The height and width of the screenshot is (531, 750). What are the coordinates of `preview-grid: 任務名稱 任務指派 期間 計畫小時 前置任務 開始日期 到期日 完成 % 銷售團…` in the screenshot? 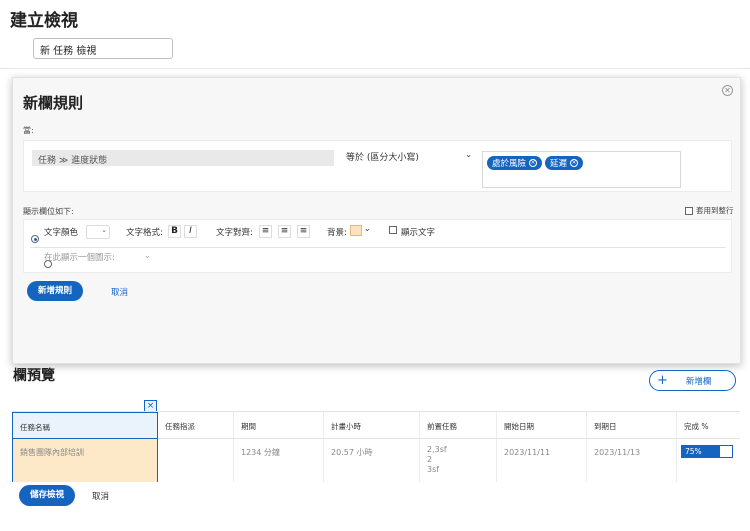 It's located at (376, 446).